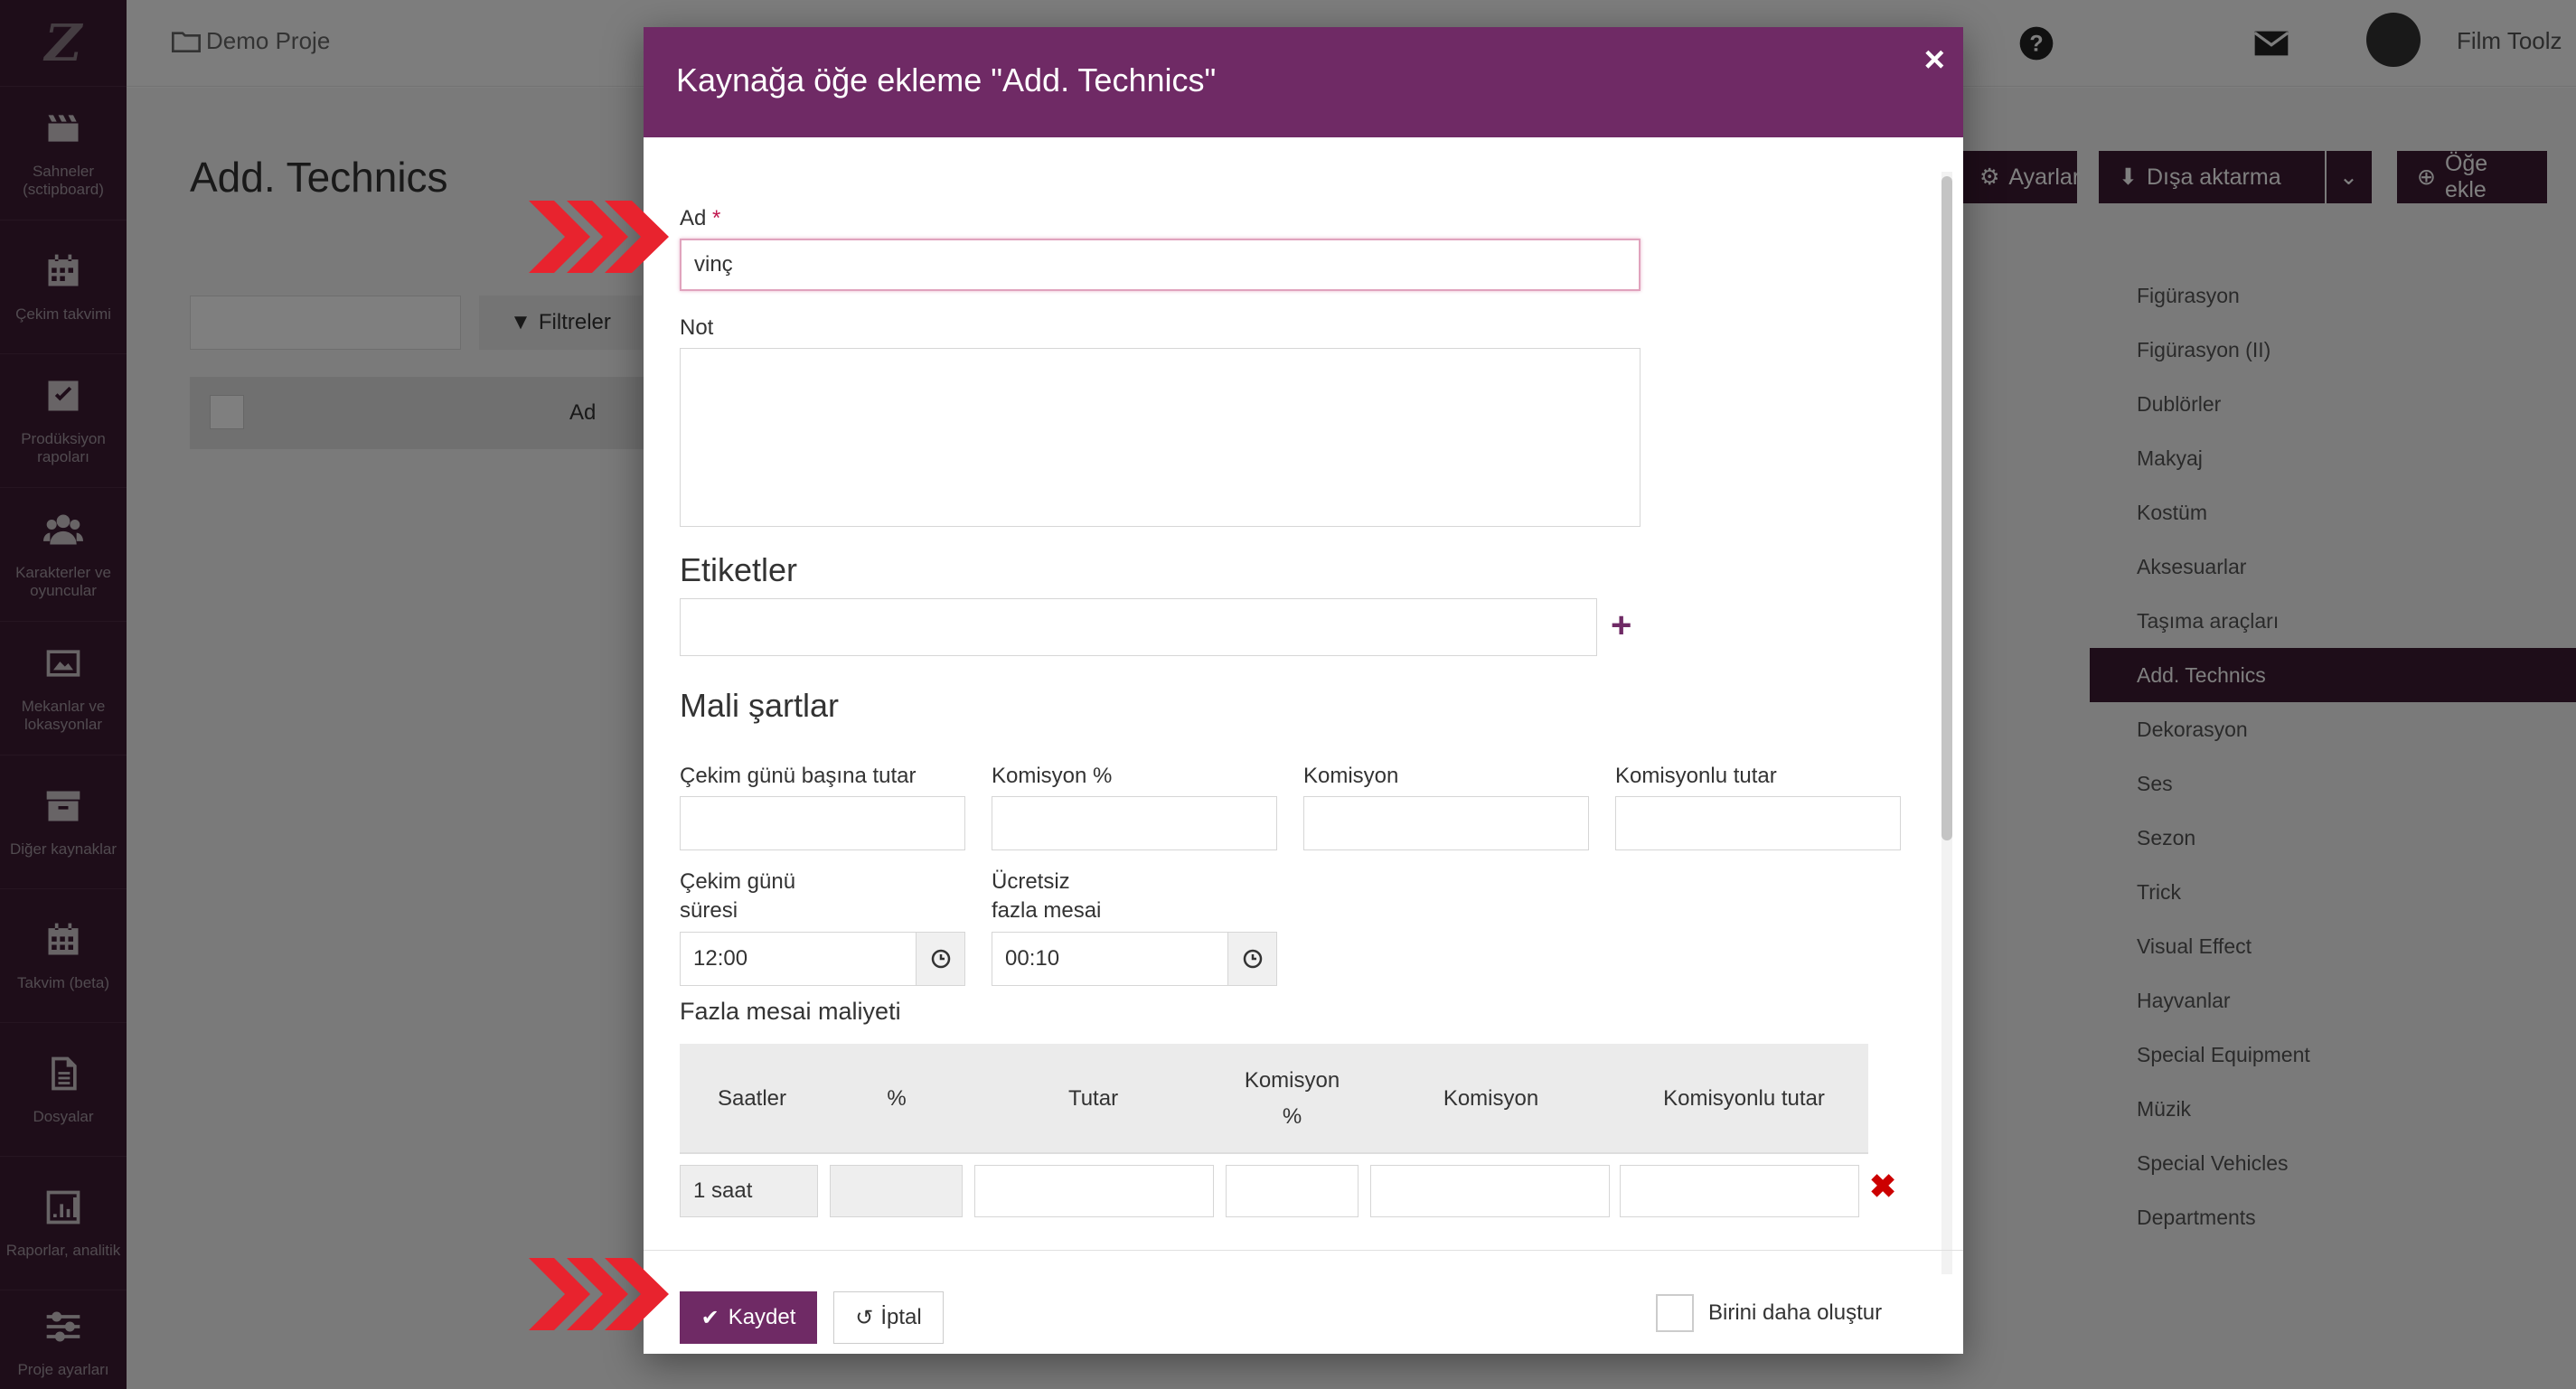 This screenshot has height=1389, width=2576. I want to click on commission-label: Komisyon, so click(1351, 776).